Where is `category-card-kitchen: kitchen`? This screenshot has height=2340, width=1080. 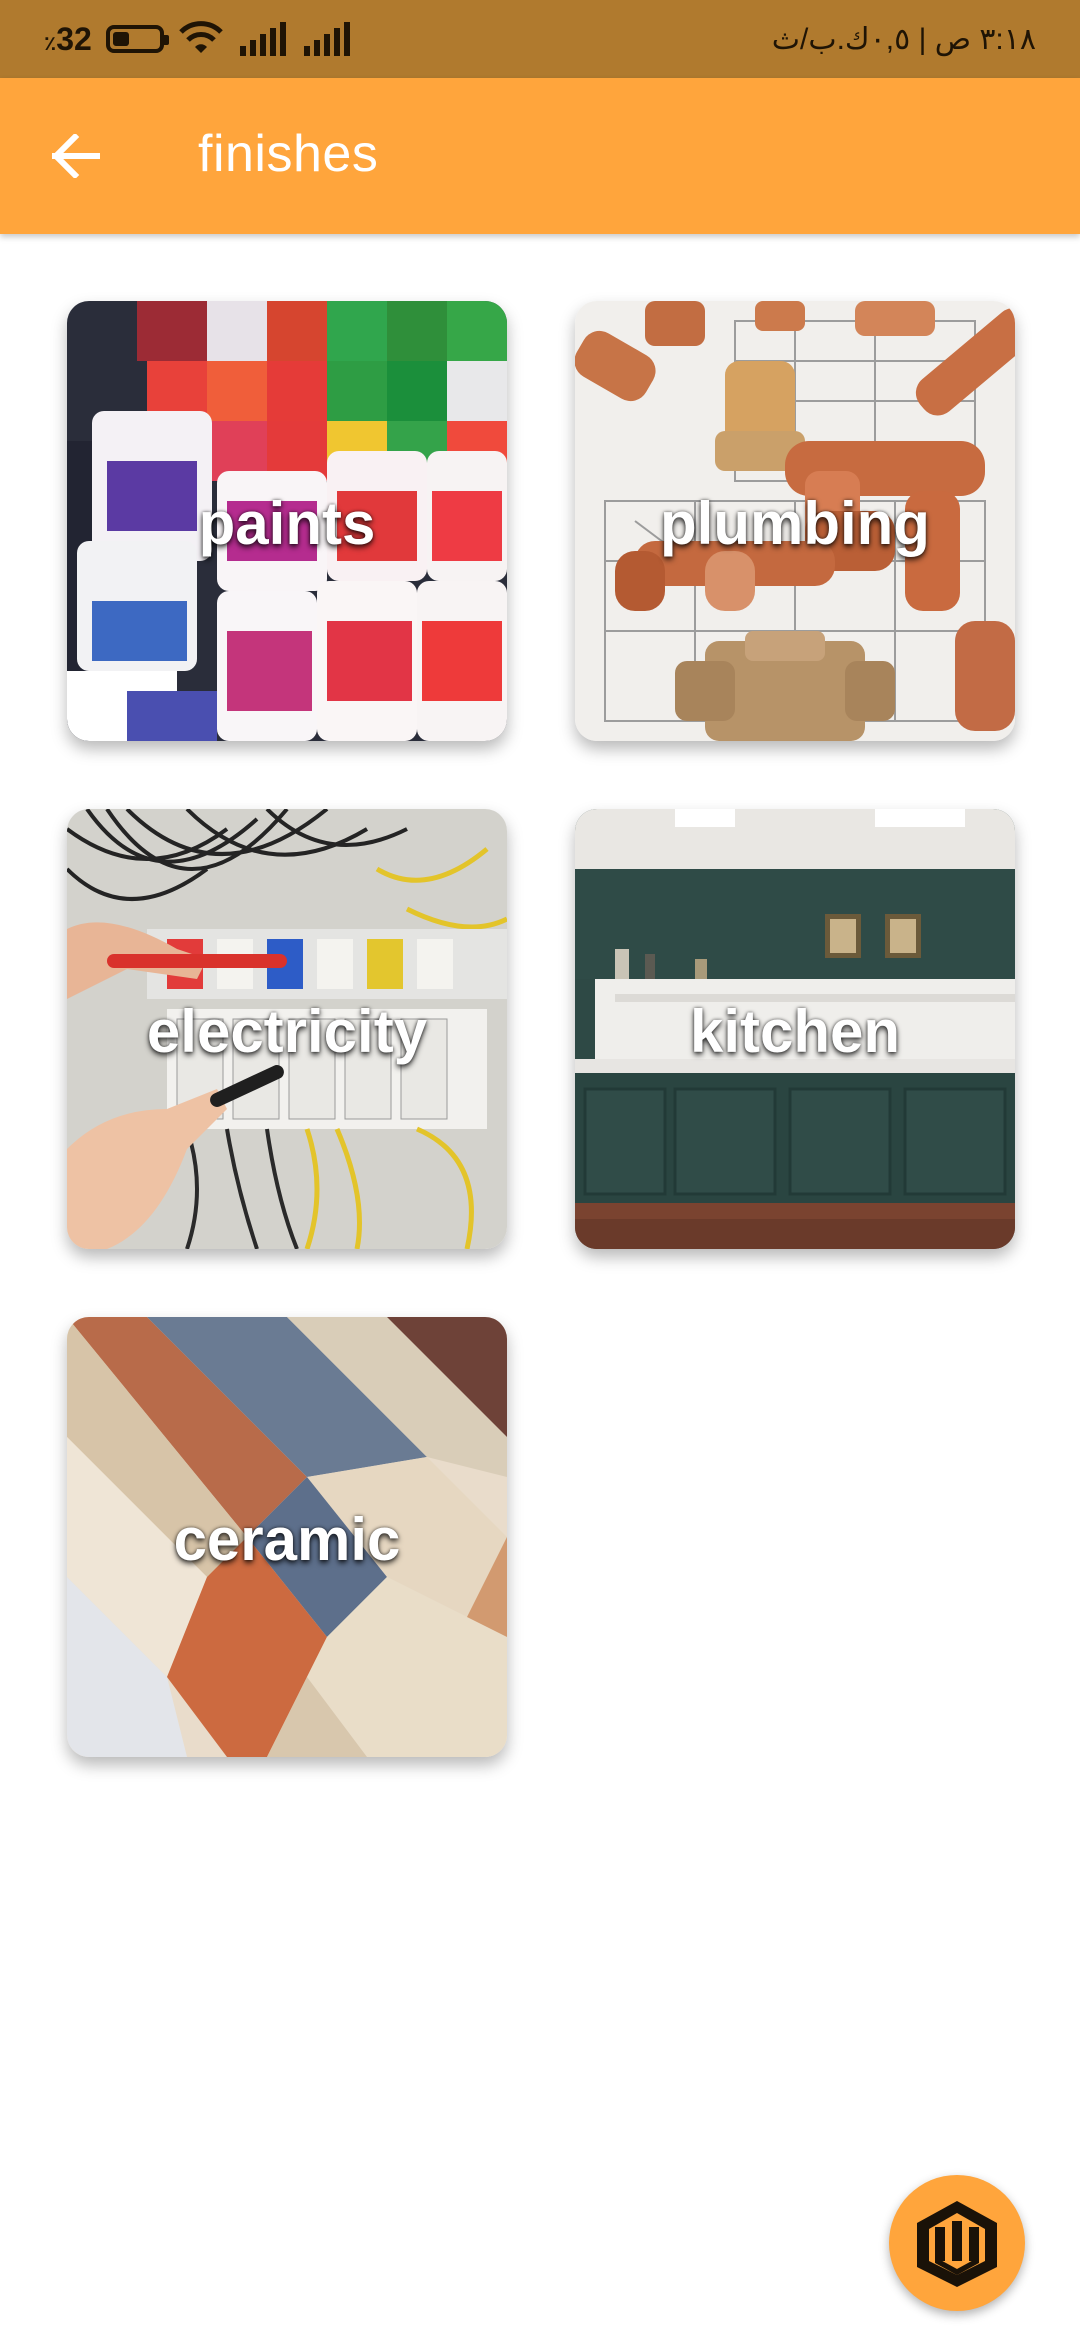
category-card-kitchen: kitchen is located at coordinates (795, 1029).